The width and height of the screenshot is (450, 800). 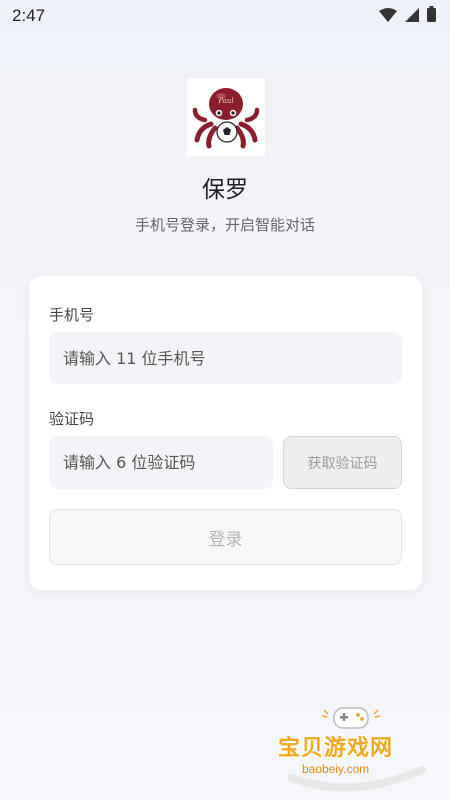 What do you see at coordinates (161, 462) in the screenshot?
I see `verification-code-input` at bounding box center [161, 462].